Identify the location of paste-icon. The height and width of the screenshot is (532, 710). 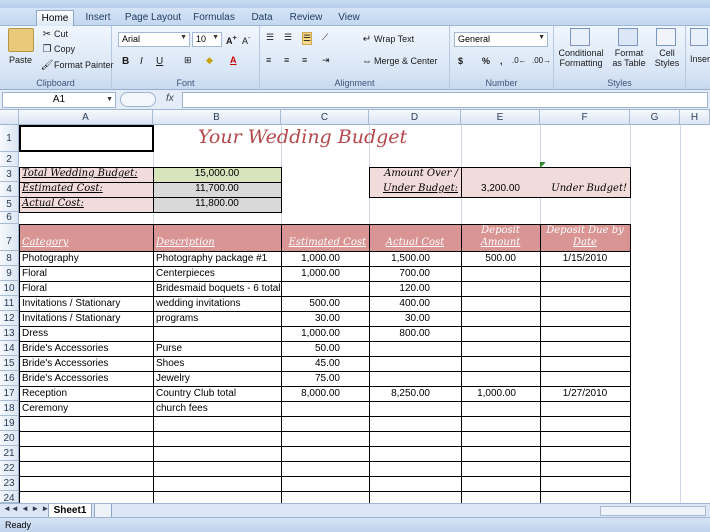
(21, 40).